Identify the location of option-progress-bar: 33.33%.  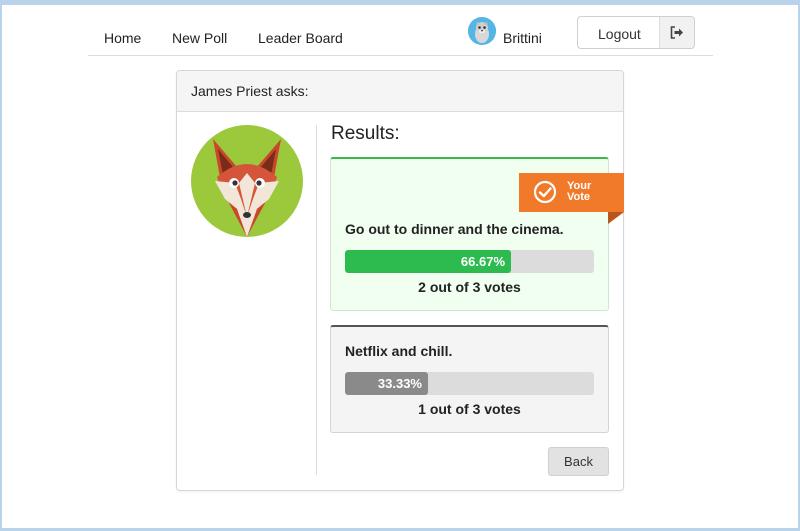
(469, 383).